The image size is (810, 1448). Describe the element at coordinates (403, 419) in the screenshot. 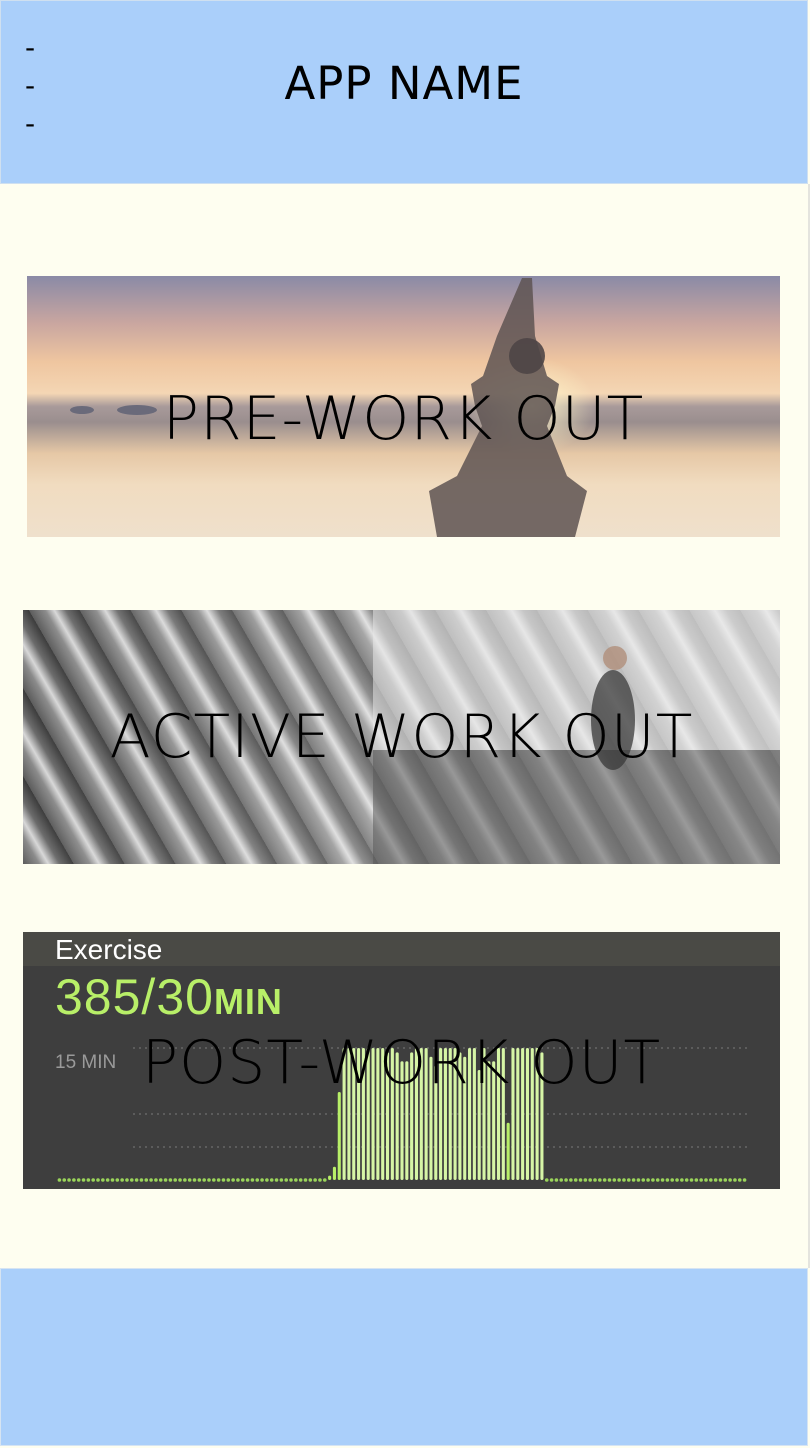

I see `pre-workout-label: PRE-WORK OUT` at that location.